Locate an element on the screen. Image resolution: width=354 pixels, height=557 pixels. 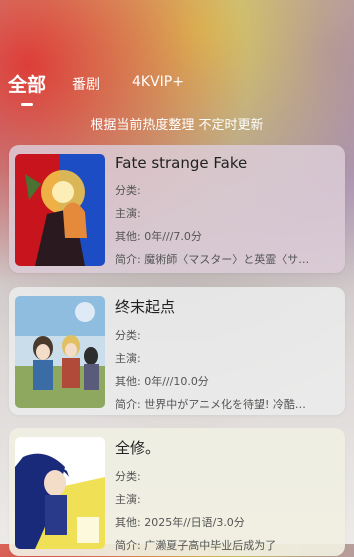
active-tab-indicator is located at coordinates (27, 104).